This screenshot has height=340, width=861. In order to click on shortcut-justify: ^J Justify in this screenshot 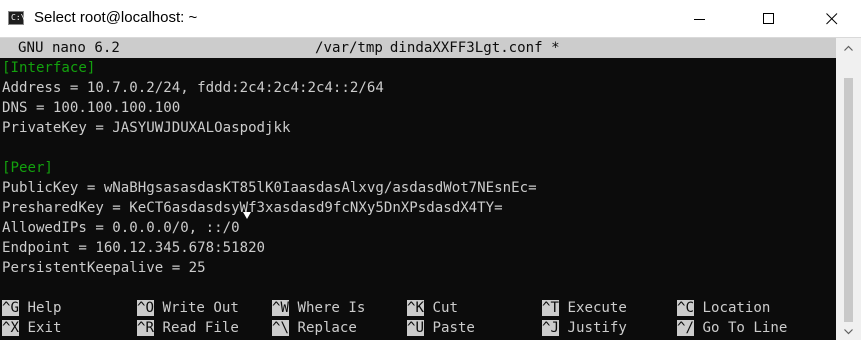, I will do `click(584, 328)`.